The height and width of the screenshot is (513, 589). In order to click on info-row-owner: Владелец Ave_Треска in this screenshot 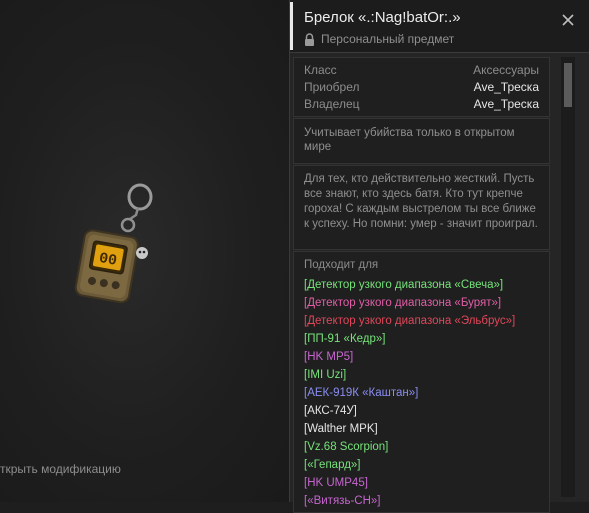, I will do `click(421, 105)`.